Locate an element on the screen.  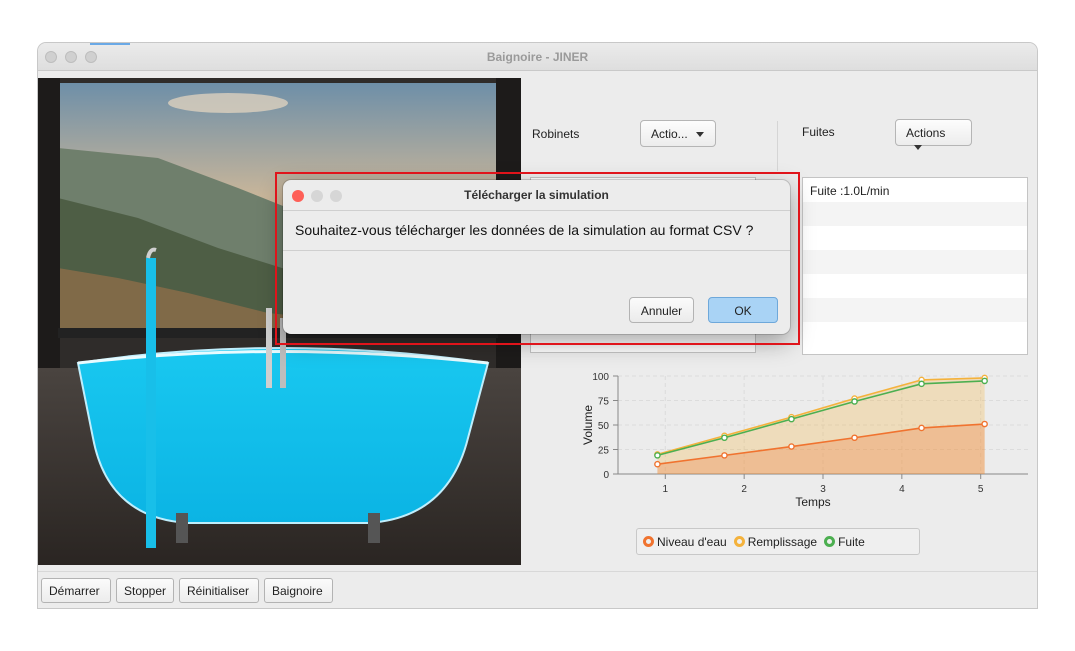
legend-label: Niveau d'eau is located at coordinates (692, 541).